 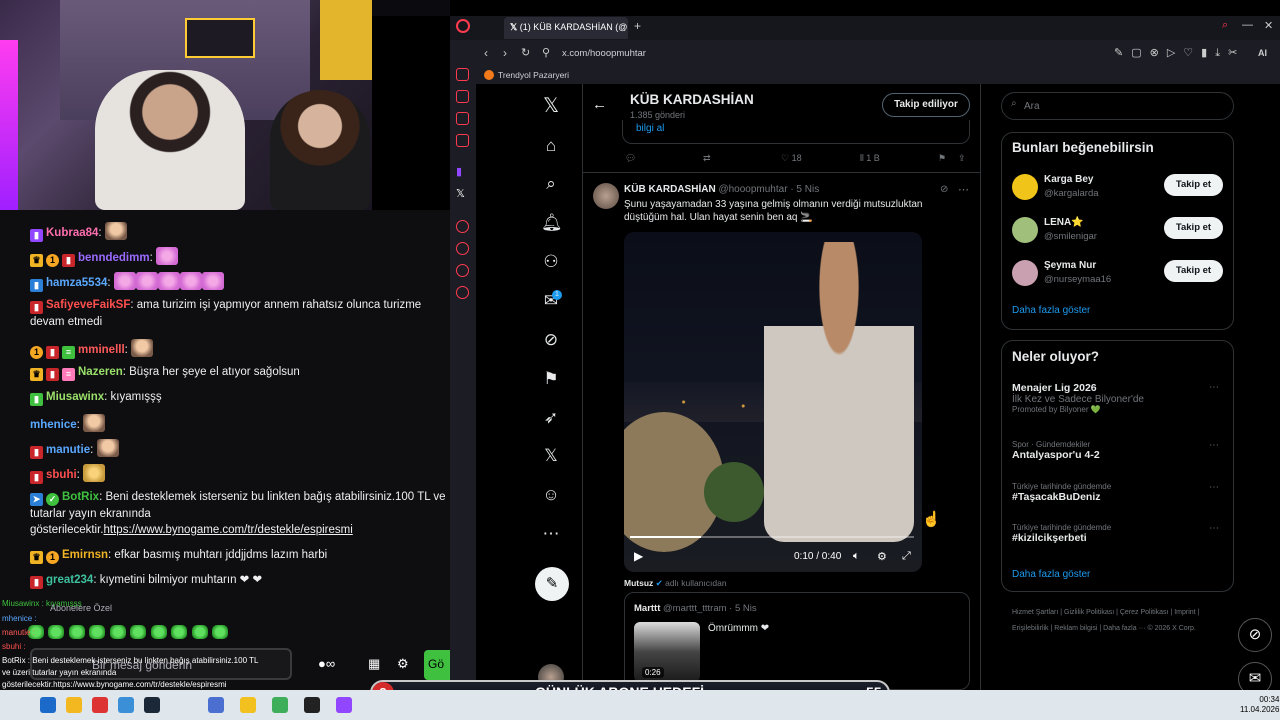 What do you see at coordinates (460, 193) in the screenshot?
I see `x-sidebar-icon: 𝕏` at bounding box center [460, 193].